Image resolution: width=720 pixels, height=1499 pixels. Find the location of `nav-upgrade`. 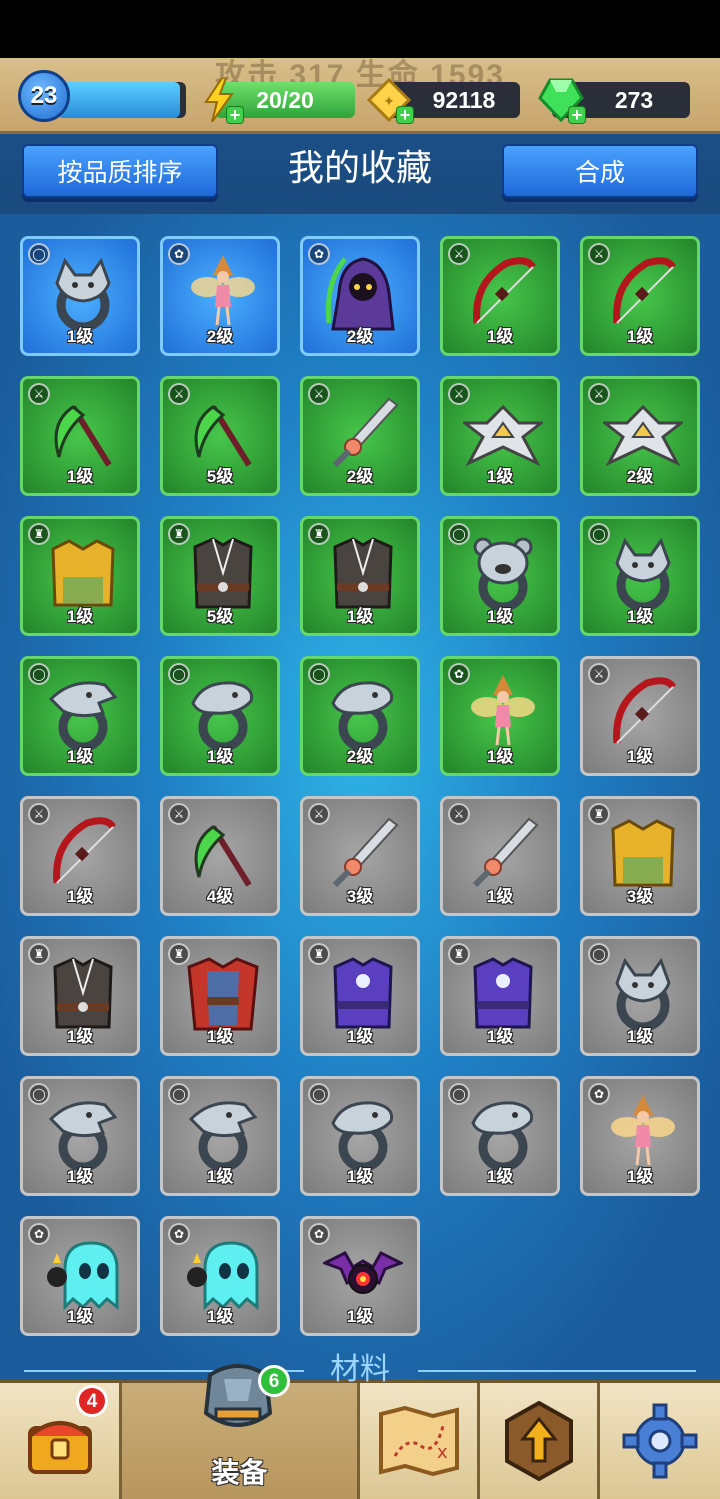

nav-upgrade is located at coordinates (540, 1441).